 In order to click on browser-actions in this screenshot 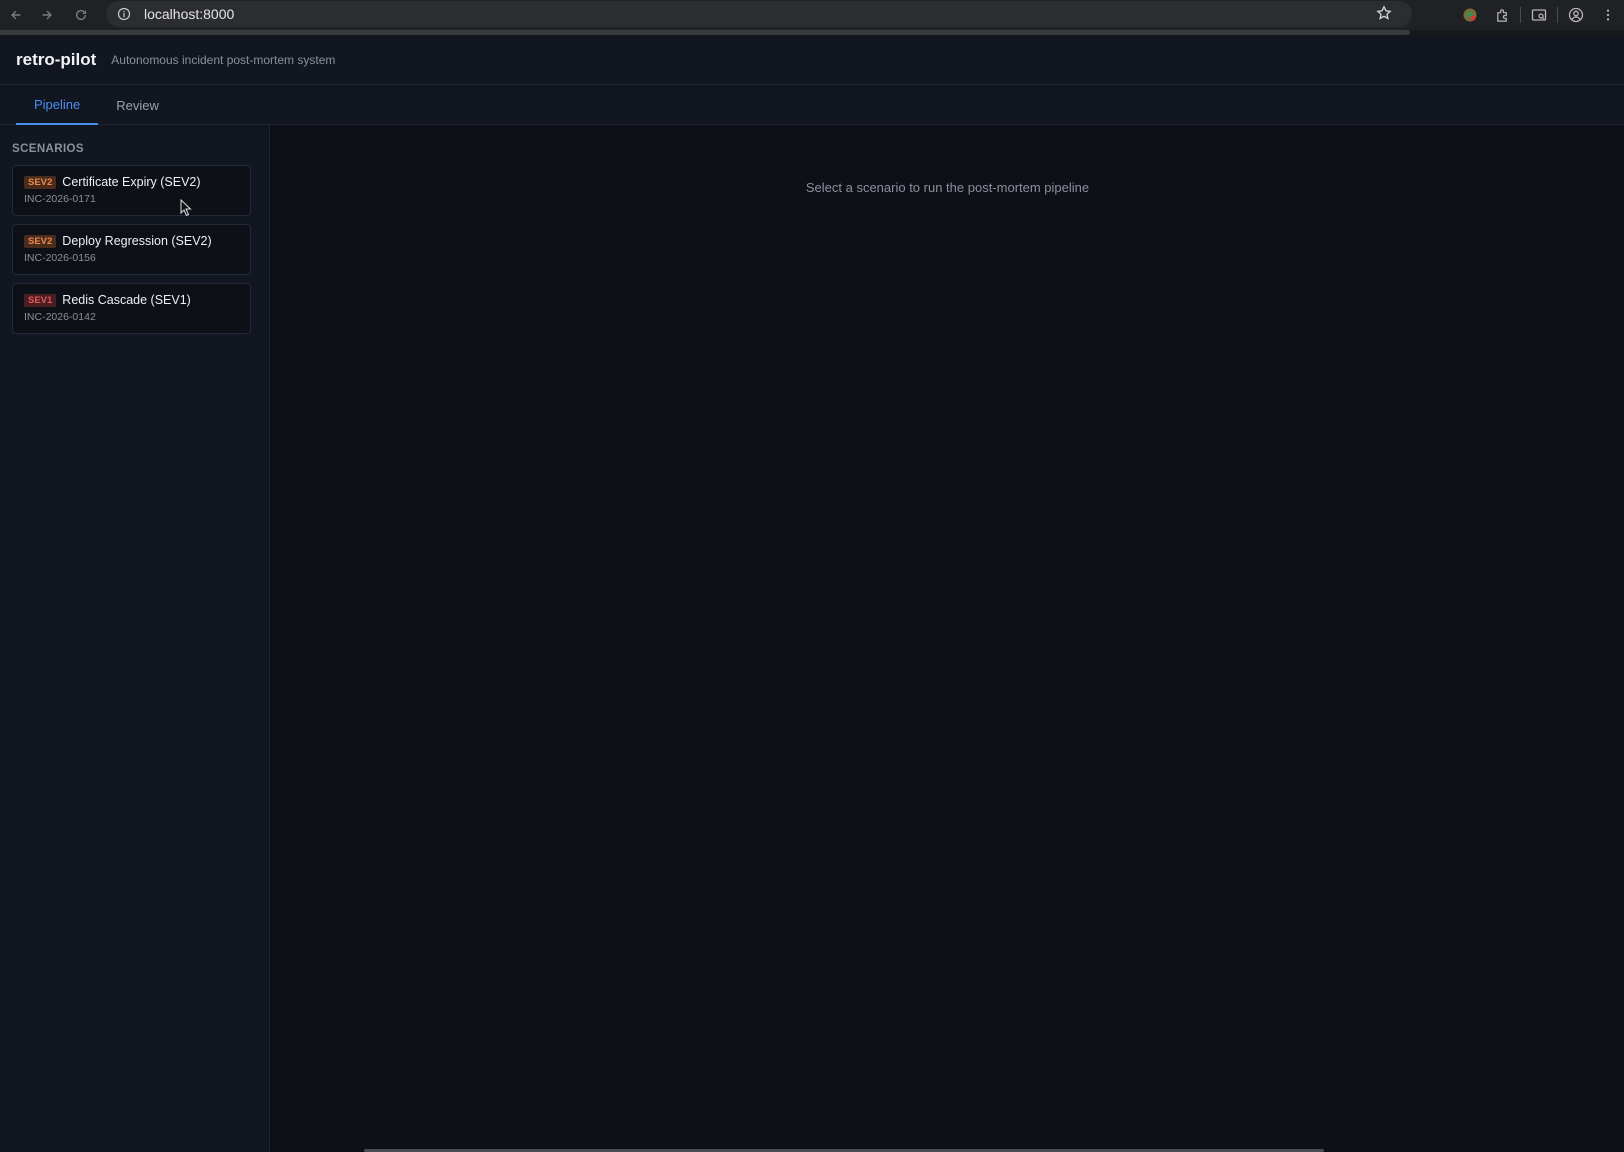, I will do `click(1539, 15)`.